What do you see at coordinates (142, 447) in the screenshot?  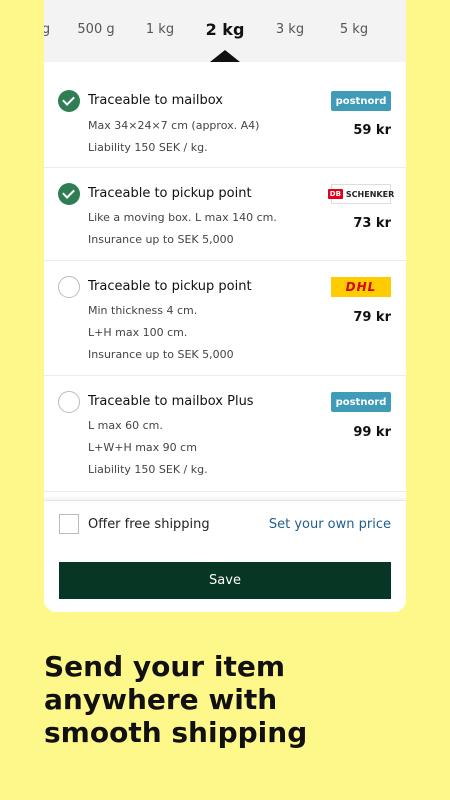 I see `option-detail: L+W+H max 90 cm` at bounding box center [142, 447].